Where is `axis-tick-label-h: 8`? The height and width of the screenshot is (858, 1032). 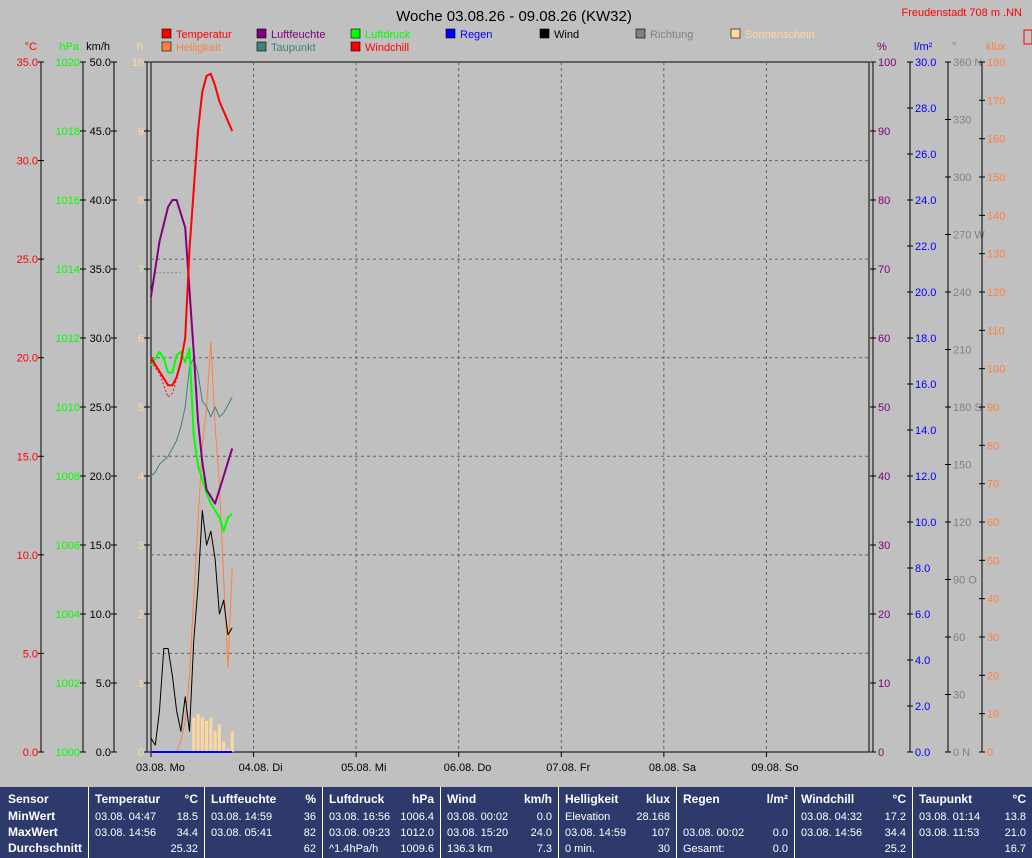
axis-tick-label-h: 8 is located at coordinates (141, 201).